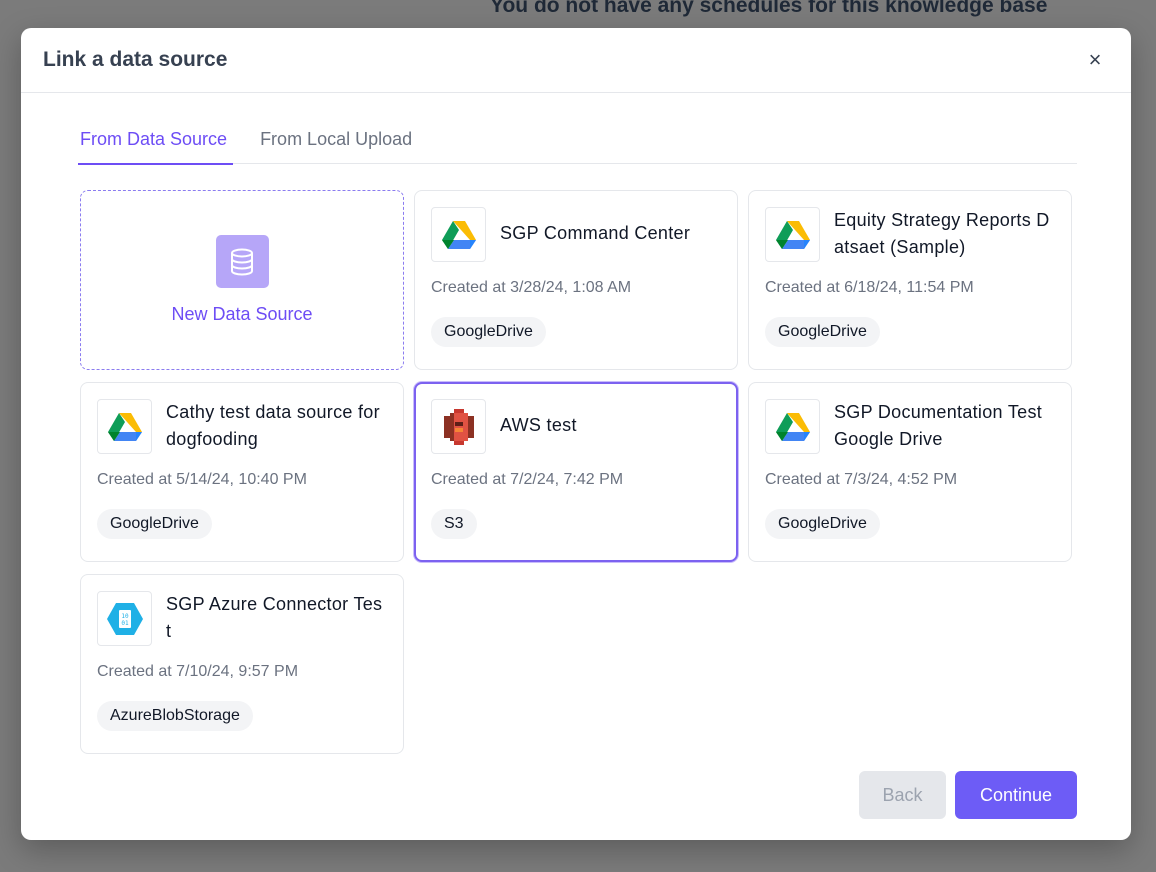 The height and width of the screenshot is (872, 1156). What do you see at coordinates (595, 233) in the screenshot?
I see `data-source-name: SGP Command Center` at bounding box center [595, 233].